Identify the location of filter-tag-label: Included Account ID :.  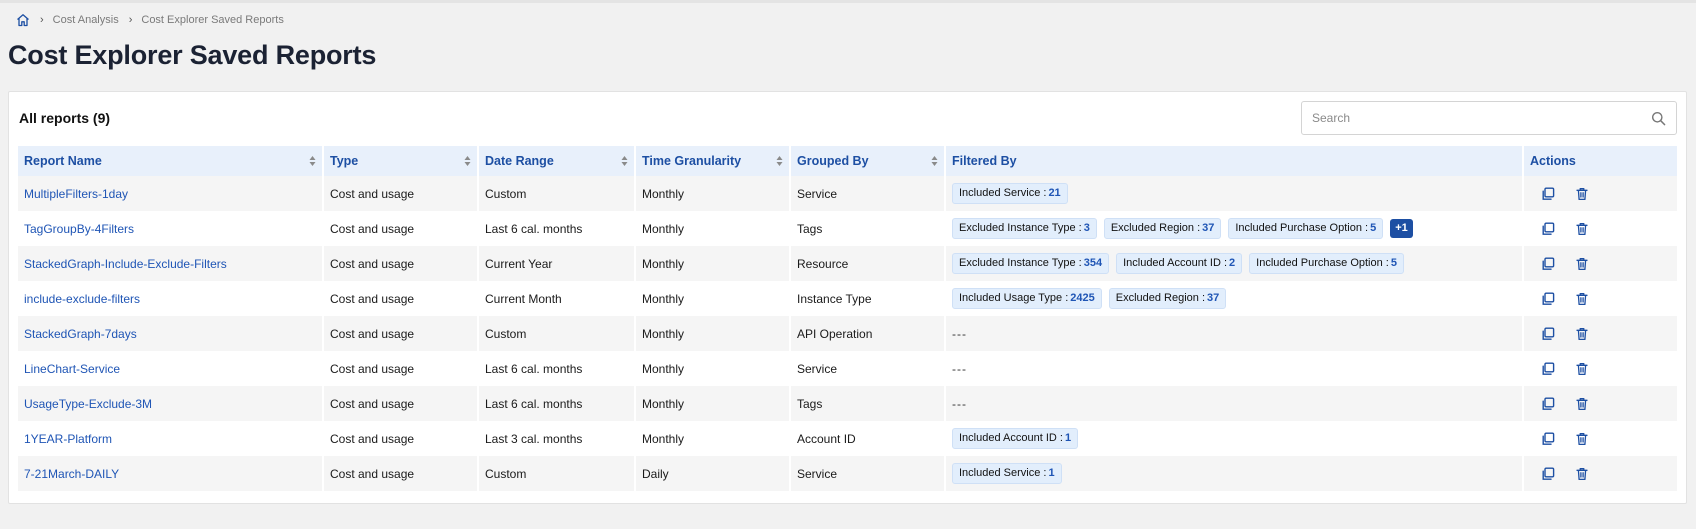
(1011, 438).